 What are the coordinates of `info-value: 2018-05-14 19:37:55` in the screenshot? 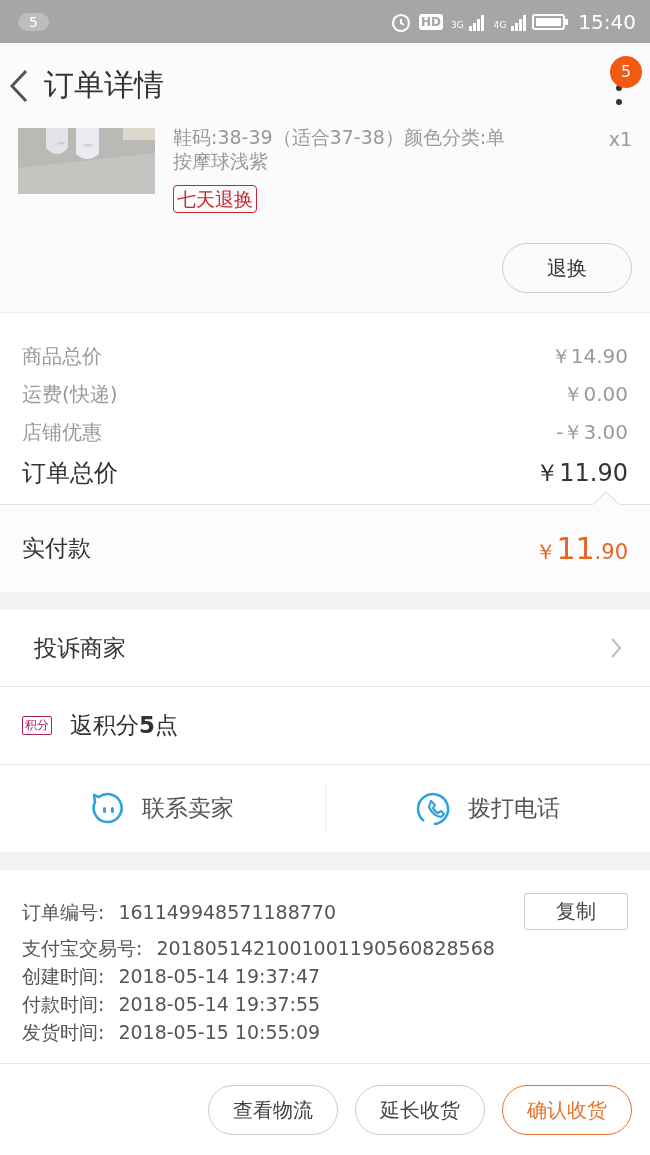 It's located at (219, 1004).